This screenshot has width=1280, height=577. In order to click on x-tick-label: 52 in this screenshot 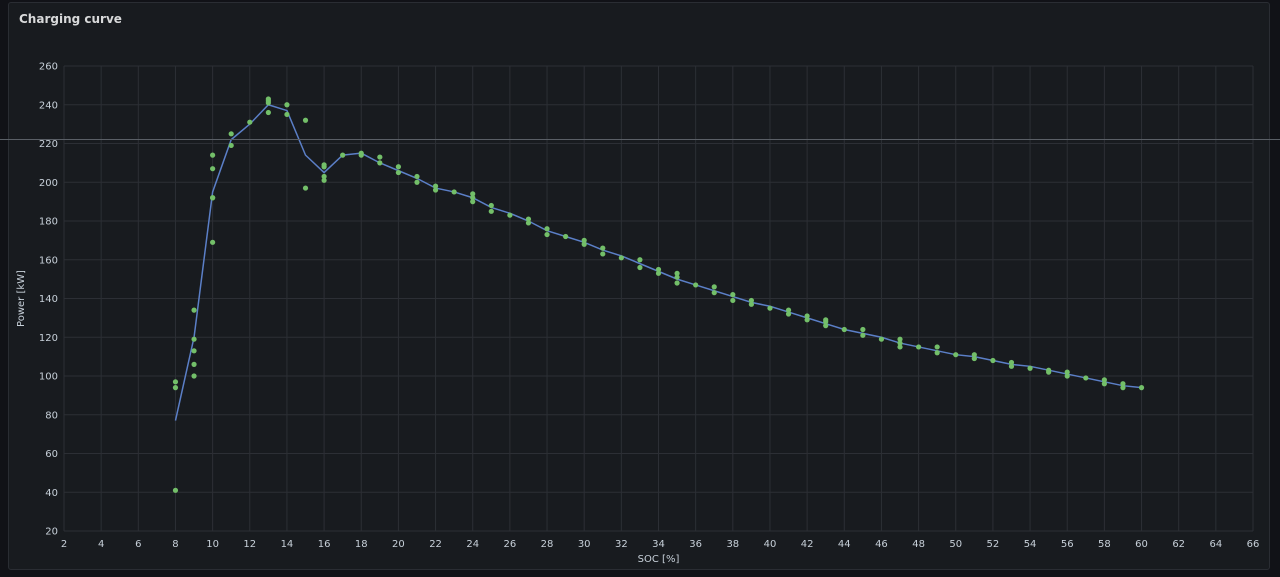, I will do `click(993, 544)`.